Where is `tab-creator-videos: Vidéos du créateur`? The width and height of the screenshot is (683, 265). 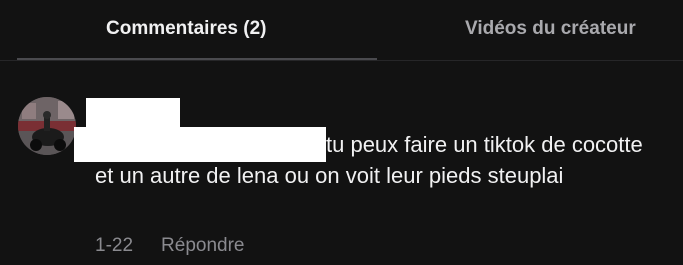
tab-creator-videos: Vidéos du créateur is located at coordinates (550, 29).